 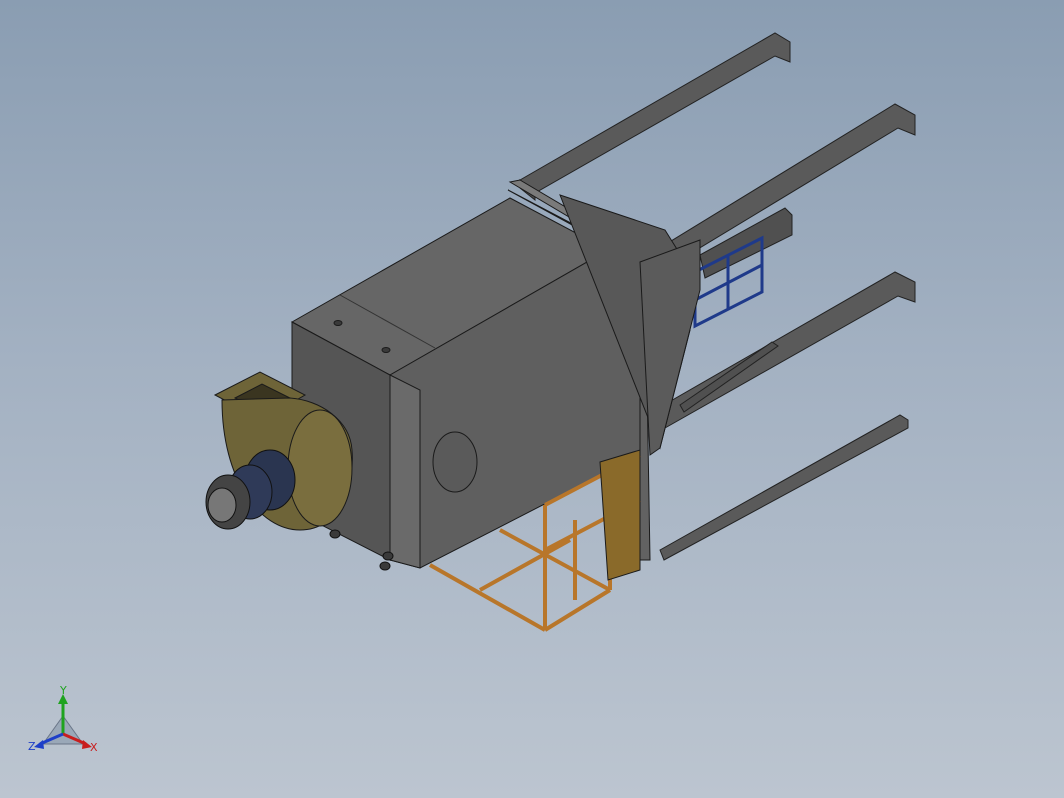 What do you see at coordinates (405, 471) in the screenshot?
I see `housing-side-panel` at bounding box center [405, 471].